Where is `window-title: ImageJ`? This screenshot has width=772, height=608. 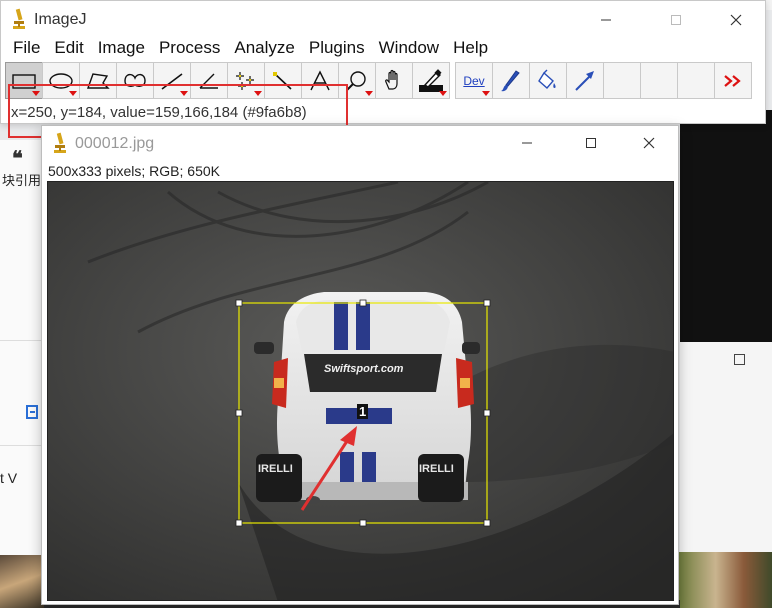
window-title: ImageJ is located at coordinates (60, 19).